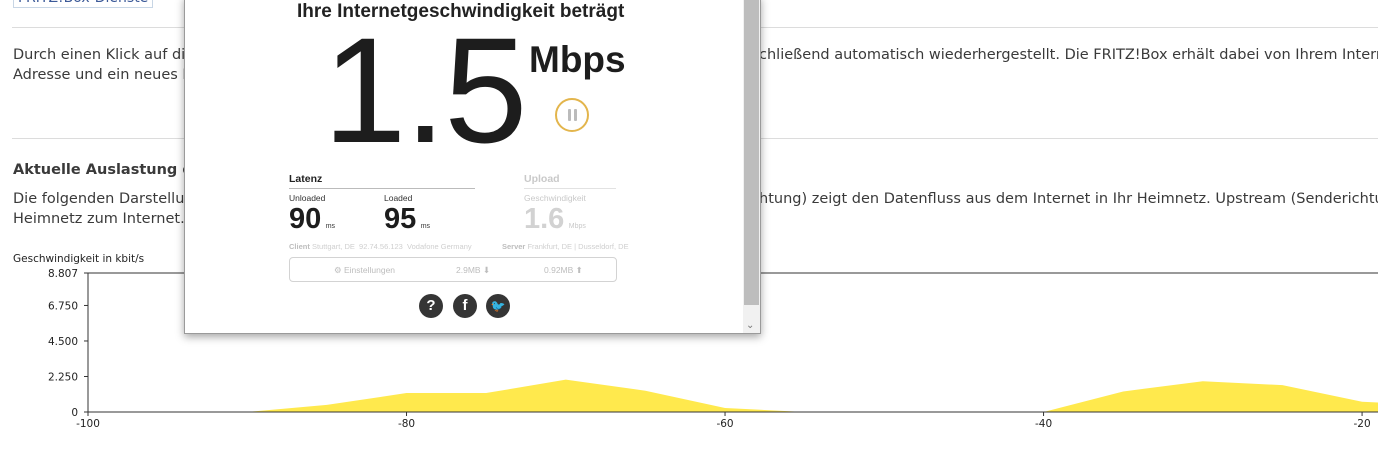 Image resolution: width=1378 pixels, height=474 pixels. What do you see at coordinates (306, 179) in the screenshot?
I see `latency-label: Latenz` at bounding box center [306, 179].